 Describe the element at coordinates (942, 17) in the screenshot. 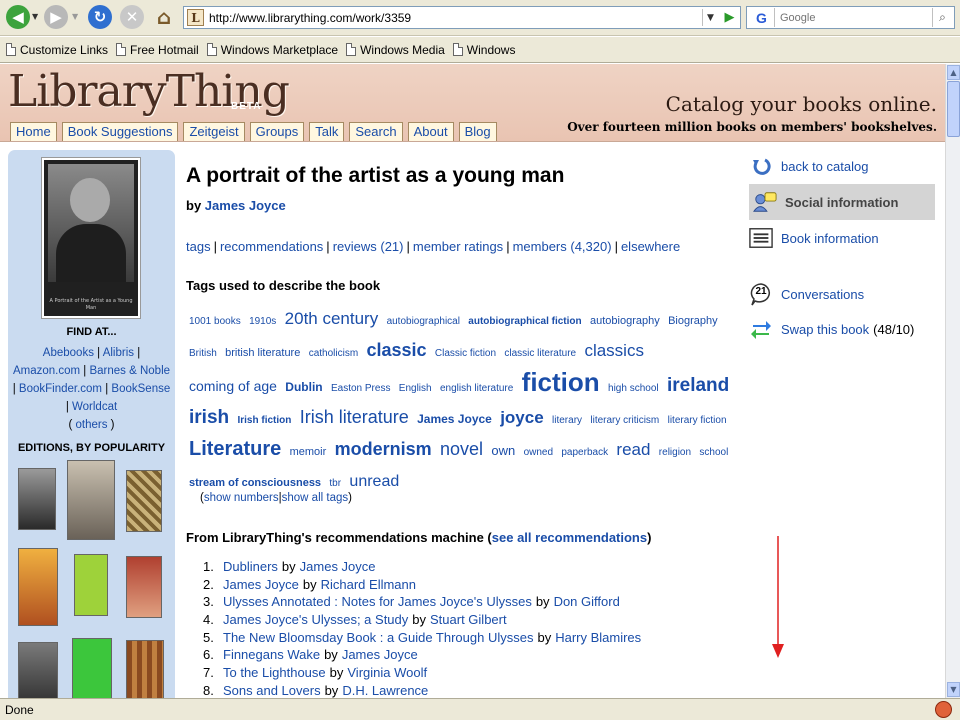

I see `search-magnifier-icon: ⌕` at that location.